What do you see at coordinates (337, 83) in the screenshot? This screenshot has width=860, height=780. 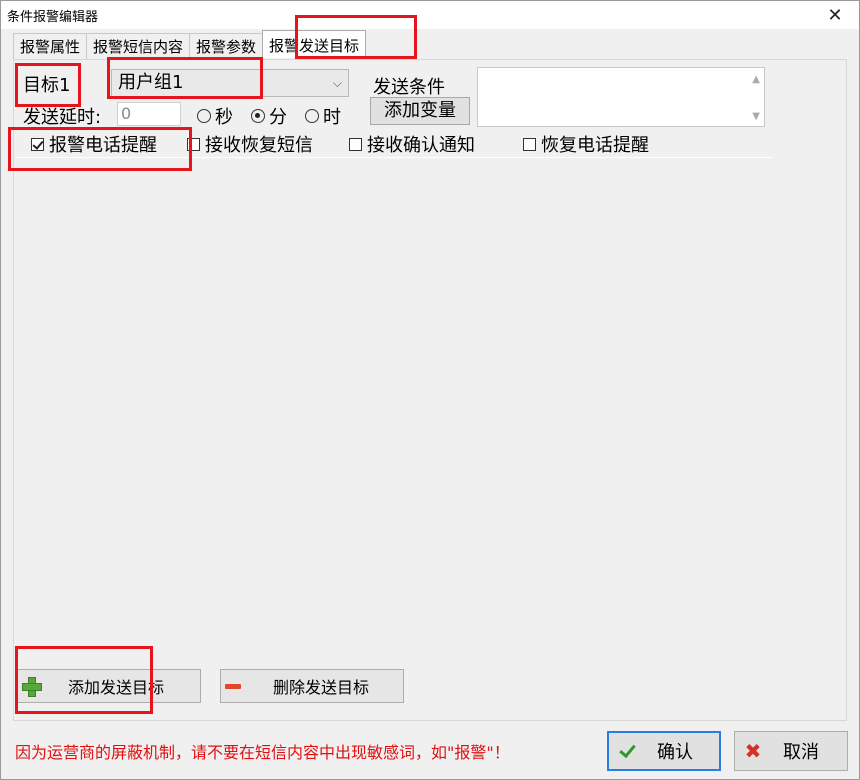 I see `chevron-down-icon: ⌵` at bounding box center [337, 83].